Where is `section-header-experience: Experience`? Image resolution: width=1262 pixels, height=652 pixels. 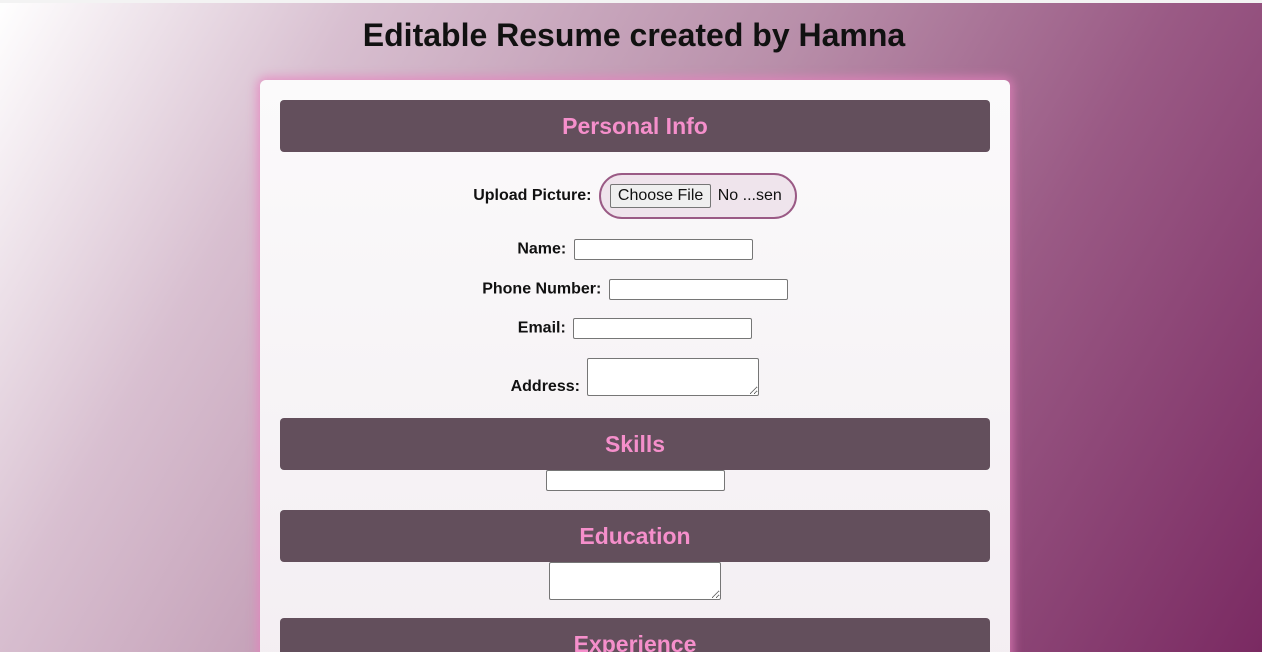 section-header-experience: Experience is located at coordinates (635, 635).